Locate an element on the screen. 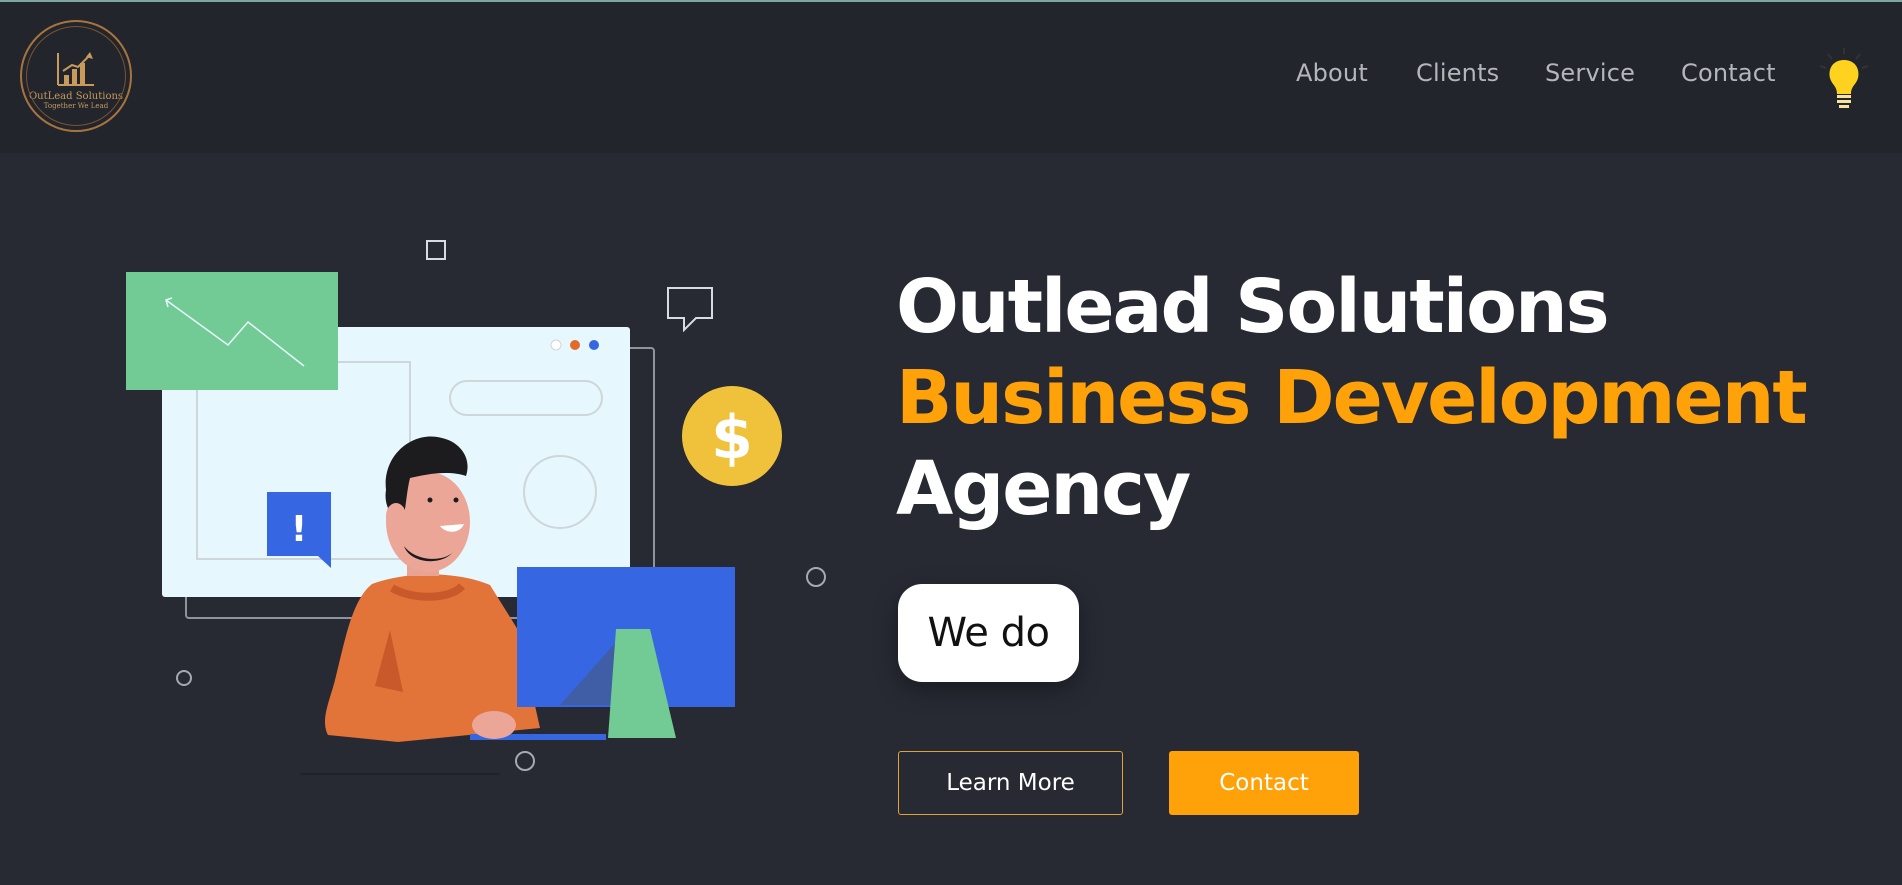 The image size is (1902, 885). logo: OutLead Solutions Together We Lead is located at coordinates (76, 76).